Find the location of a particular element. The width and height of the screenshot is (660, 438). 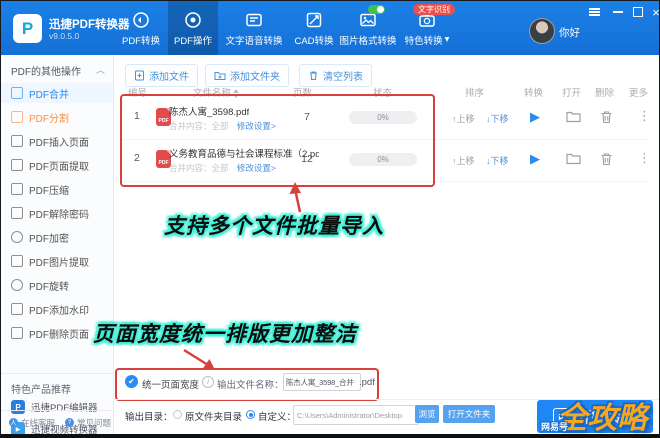

online-support-link: 人 在线客服 is located at coordinates (32, 423).